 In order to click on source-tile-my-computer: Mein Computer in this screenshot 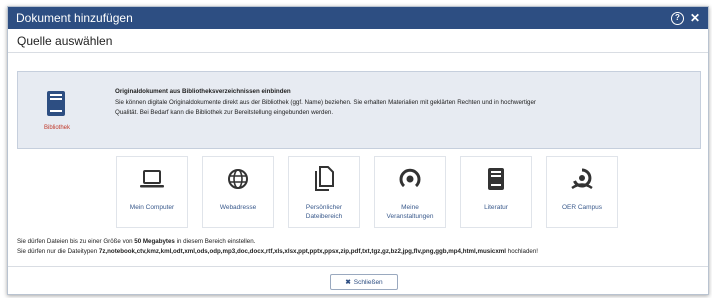, I will do `click(152, 192)`.